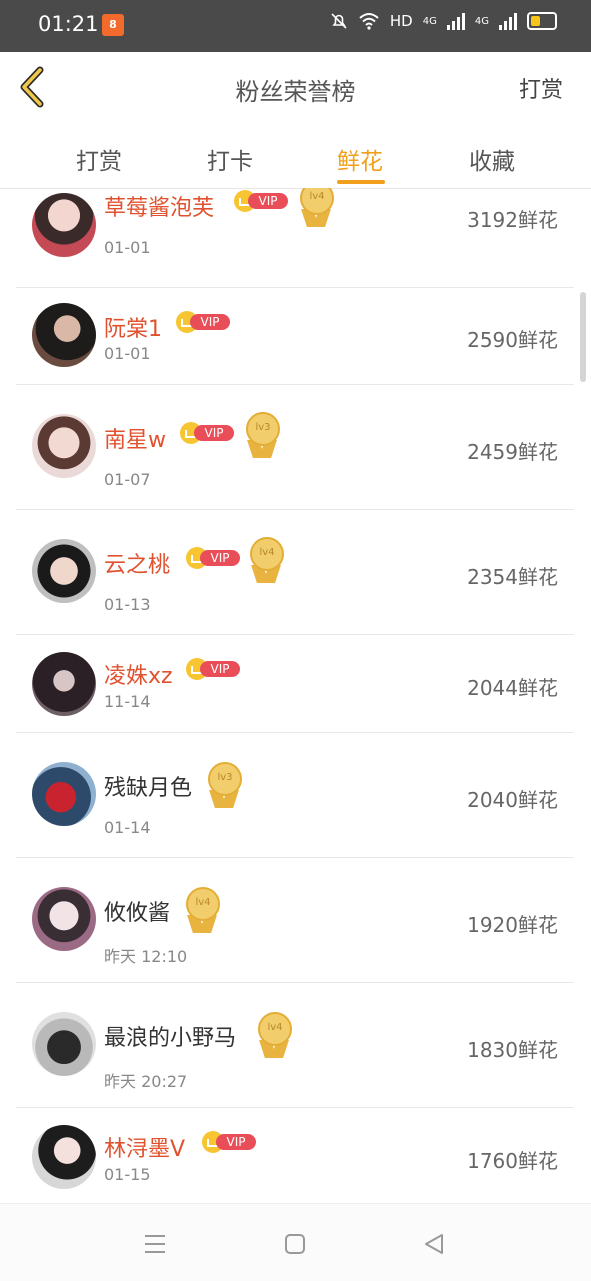  What do you see at coordinates (127, 479) in the screenshot?
I see `date: 01-07` at bounding box center [127, 479].